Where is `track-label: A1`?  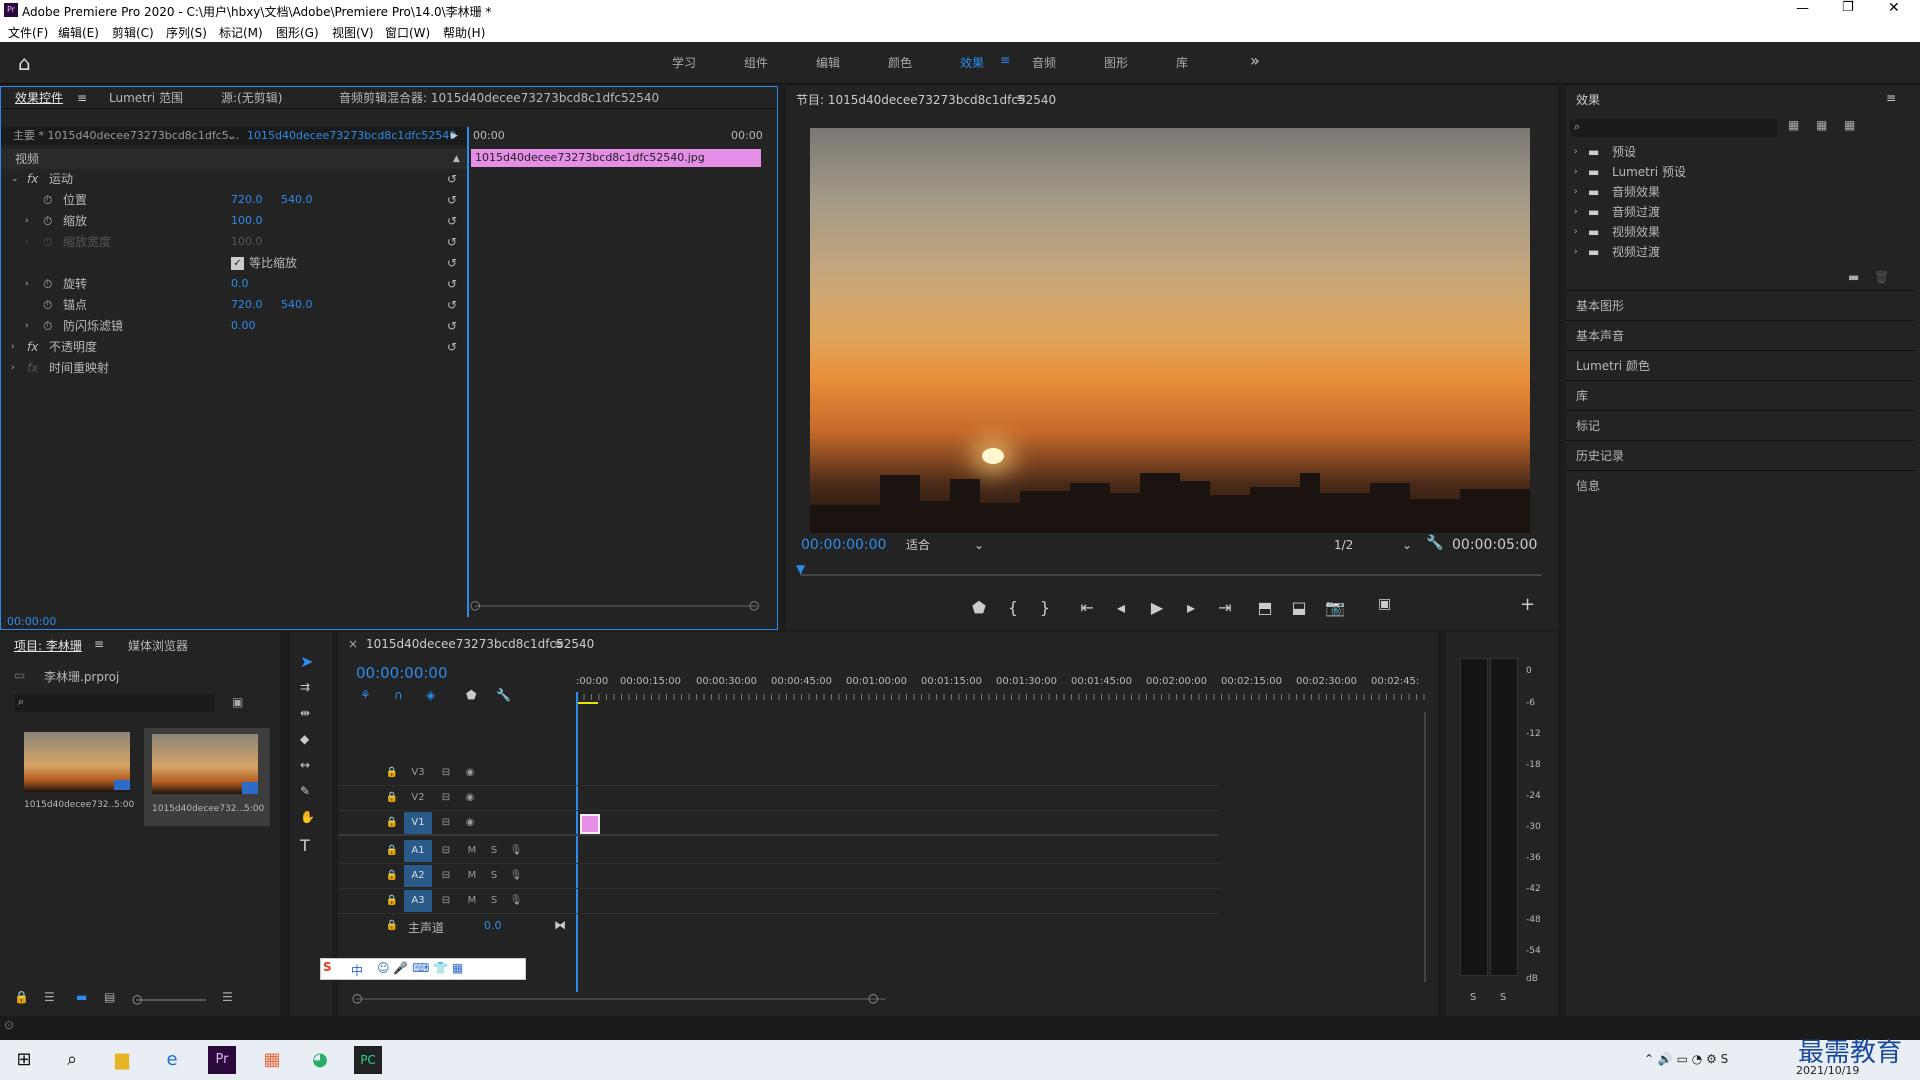
track-label: A1 is located at coordinates (418, 851).